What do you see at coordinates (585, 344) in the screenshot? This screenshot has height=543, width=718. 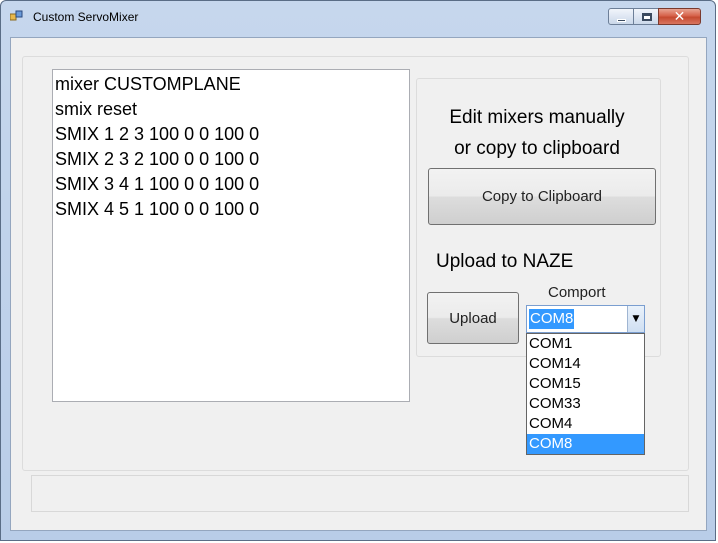 I see `comport-option: COM1` at bounding box center [585, 344].